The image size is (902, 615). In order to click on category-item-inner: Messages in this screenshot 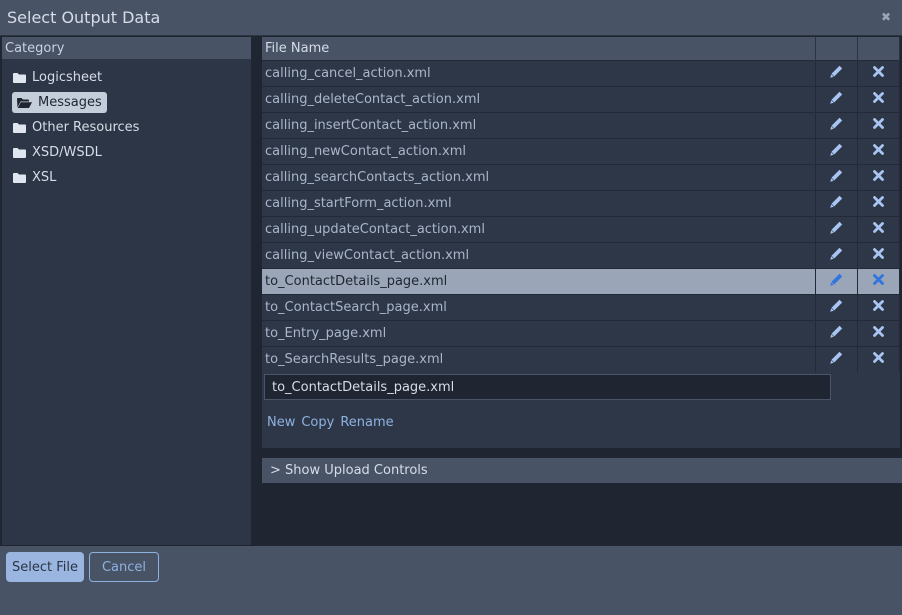, I will do `click(59, 102)`.